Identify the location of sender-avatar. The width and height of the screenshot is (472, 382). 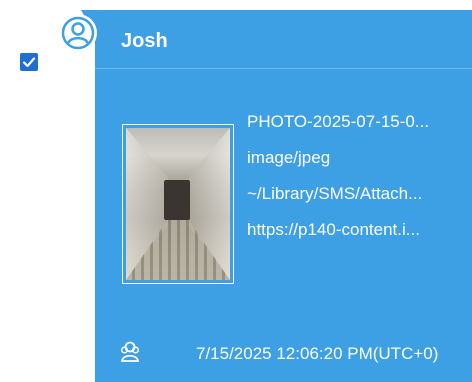
(78, 33).